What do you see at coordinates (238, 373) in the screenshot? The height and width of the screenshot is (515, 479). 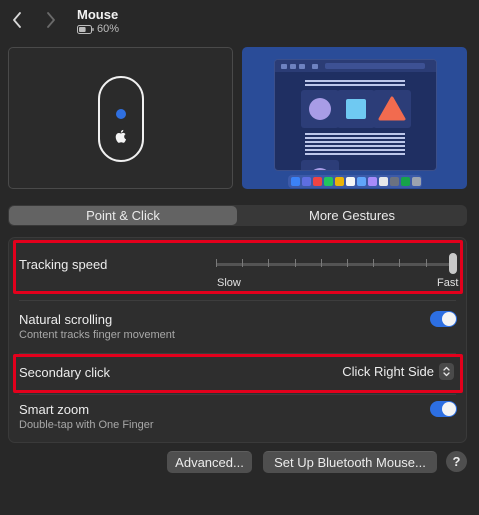 I see `secondary-click-highlight` at bounding box center [238, 373].